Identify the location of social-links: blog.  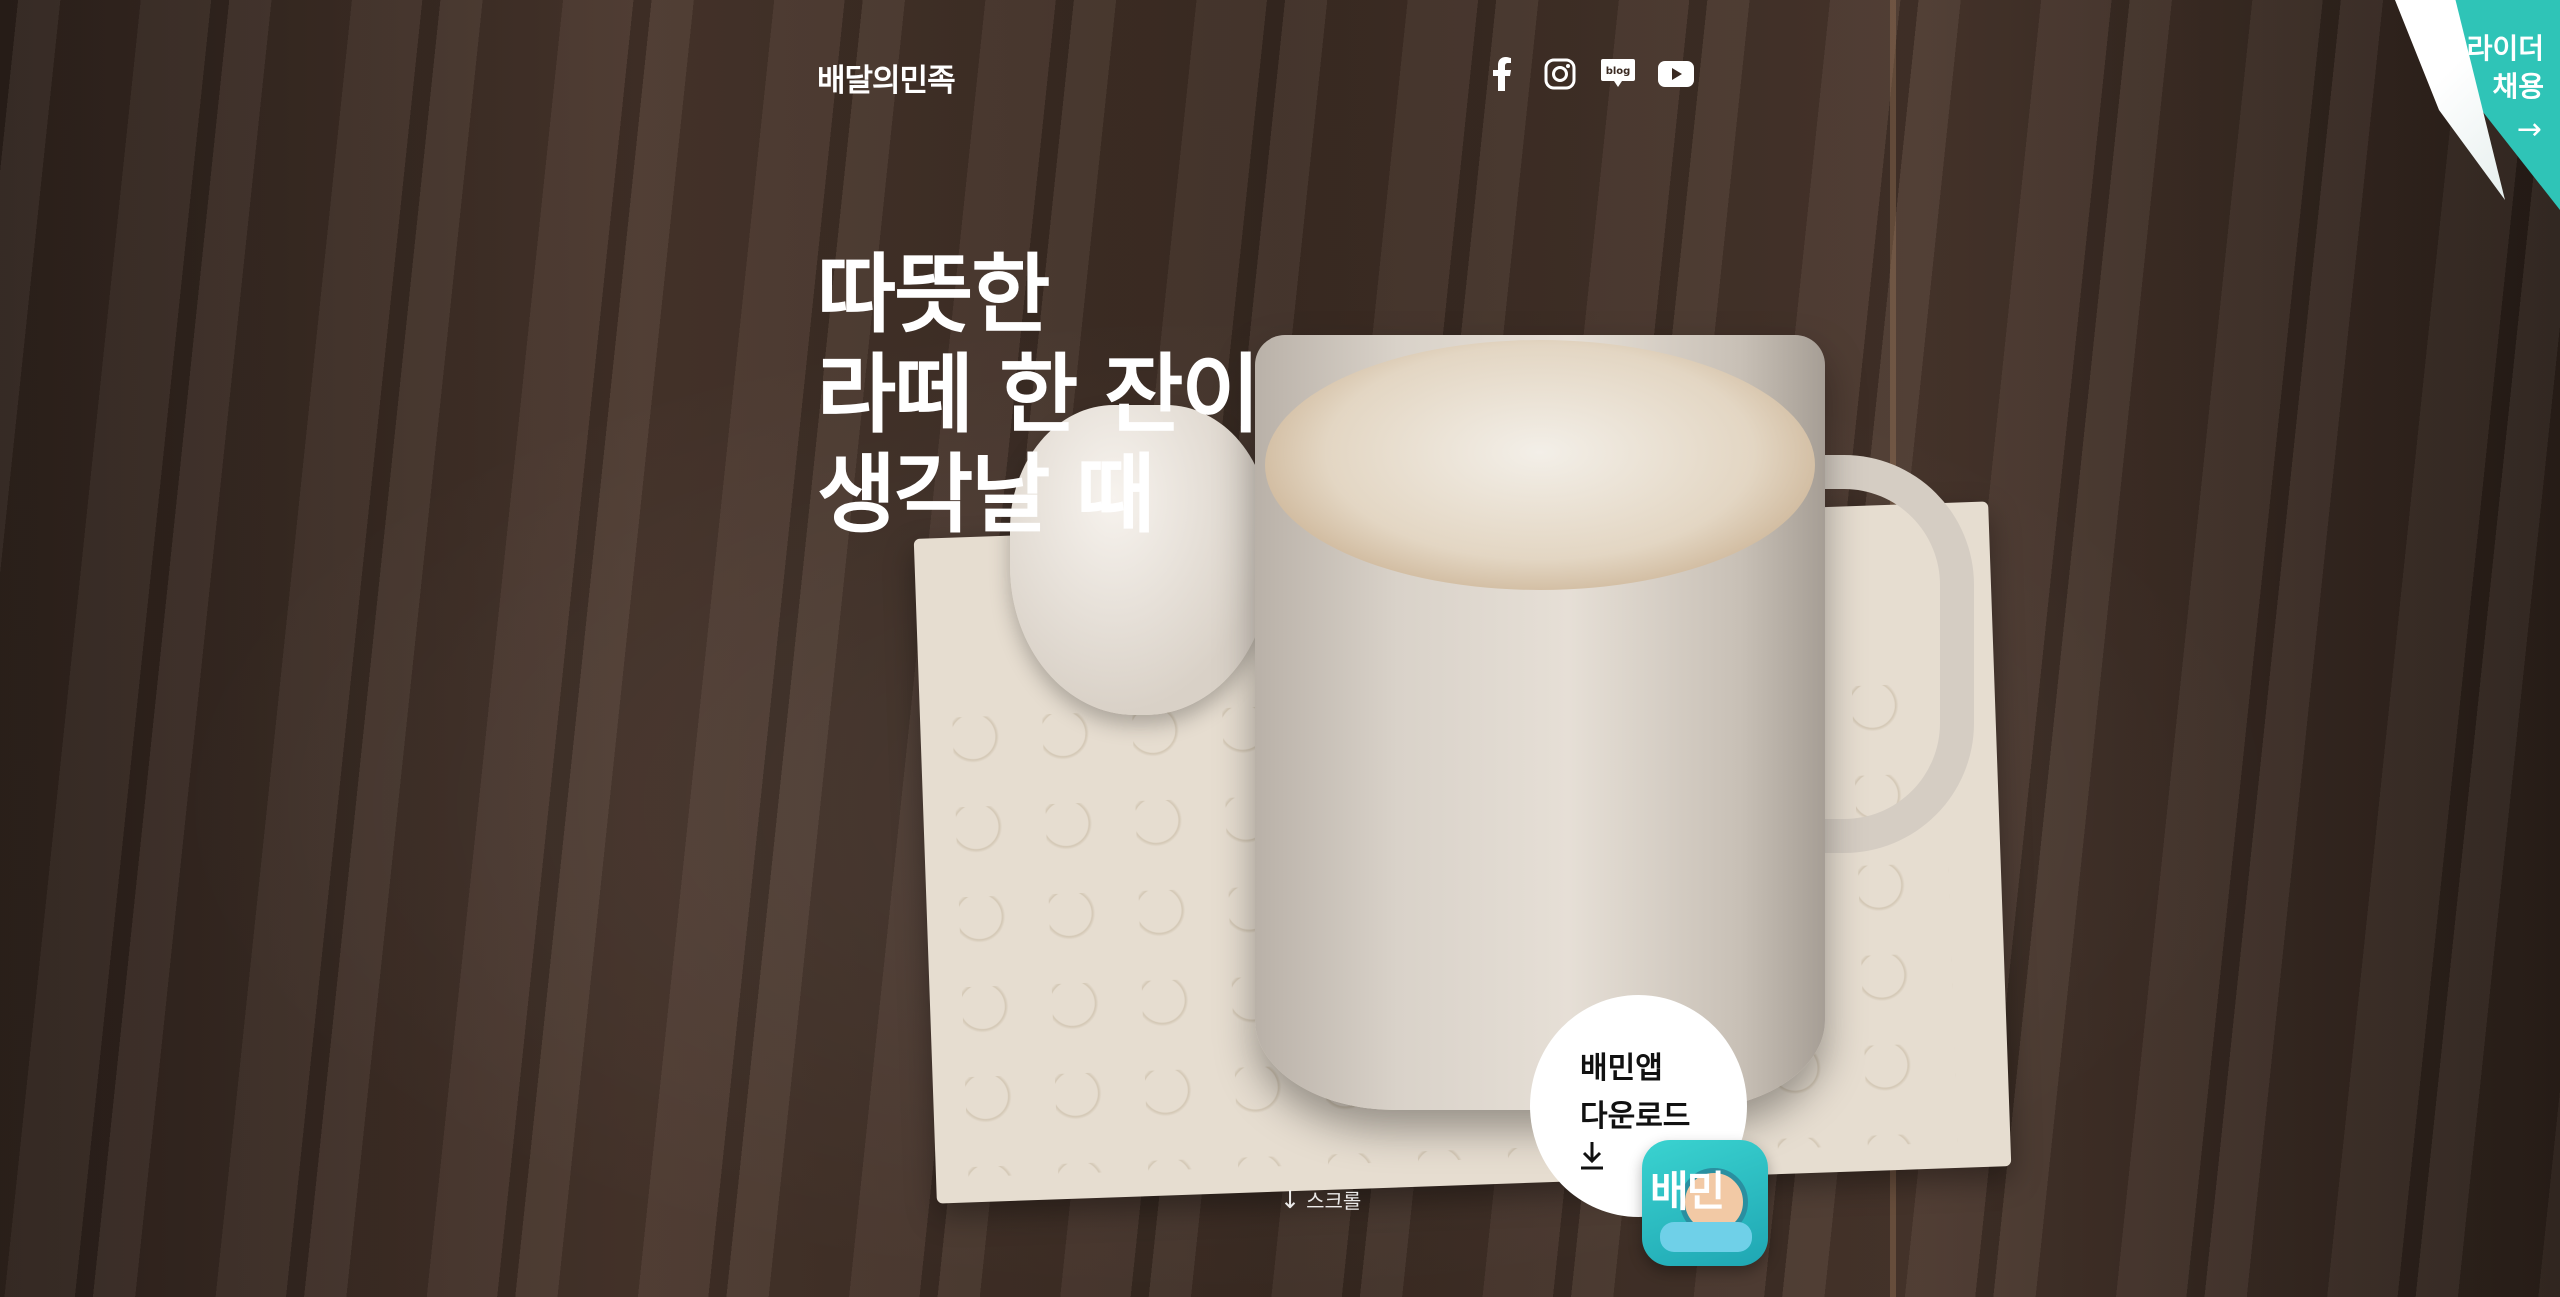
(1589, 74).